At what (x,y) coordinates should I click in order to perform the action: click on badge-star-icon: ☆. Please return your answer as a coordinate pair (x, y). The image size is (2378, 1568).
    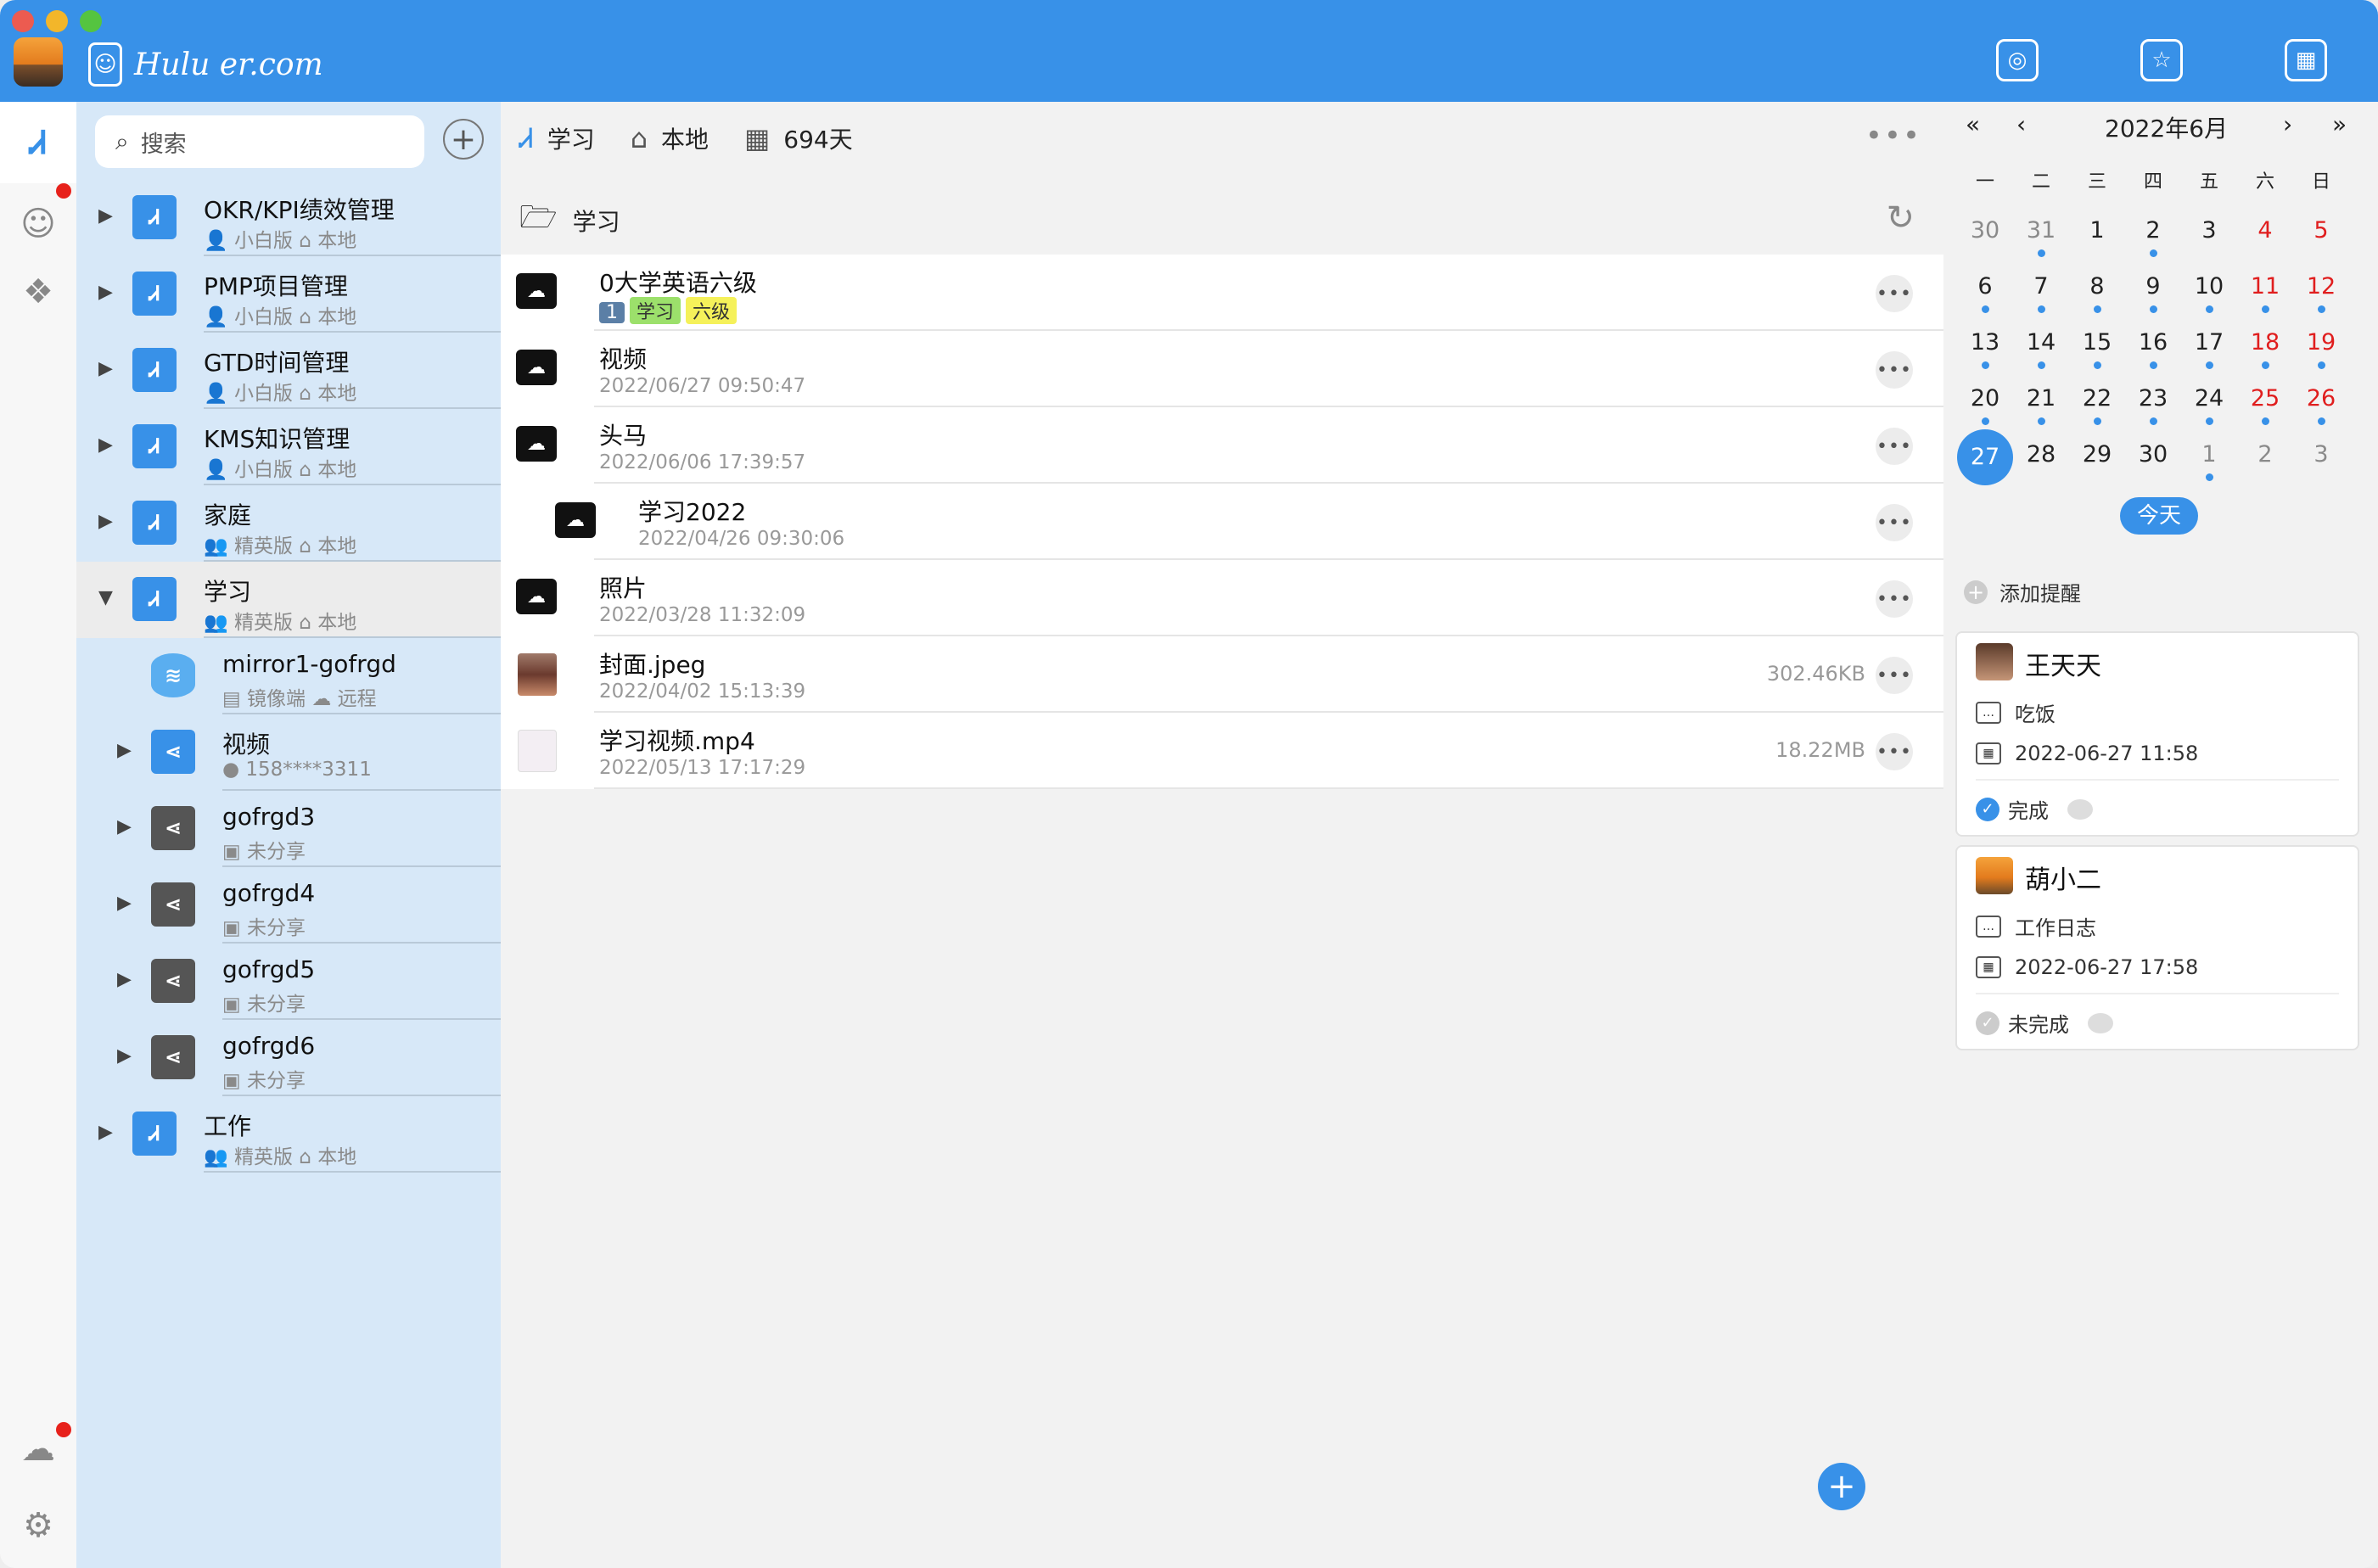
    Looking at the image, I should click on (2161, 60).